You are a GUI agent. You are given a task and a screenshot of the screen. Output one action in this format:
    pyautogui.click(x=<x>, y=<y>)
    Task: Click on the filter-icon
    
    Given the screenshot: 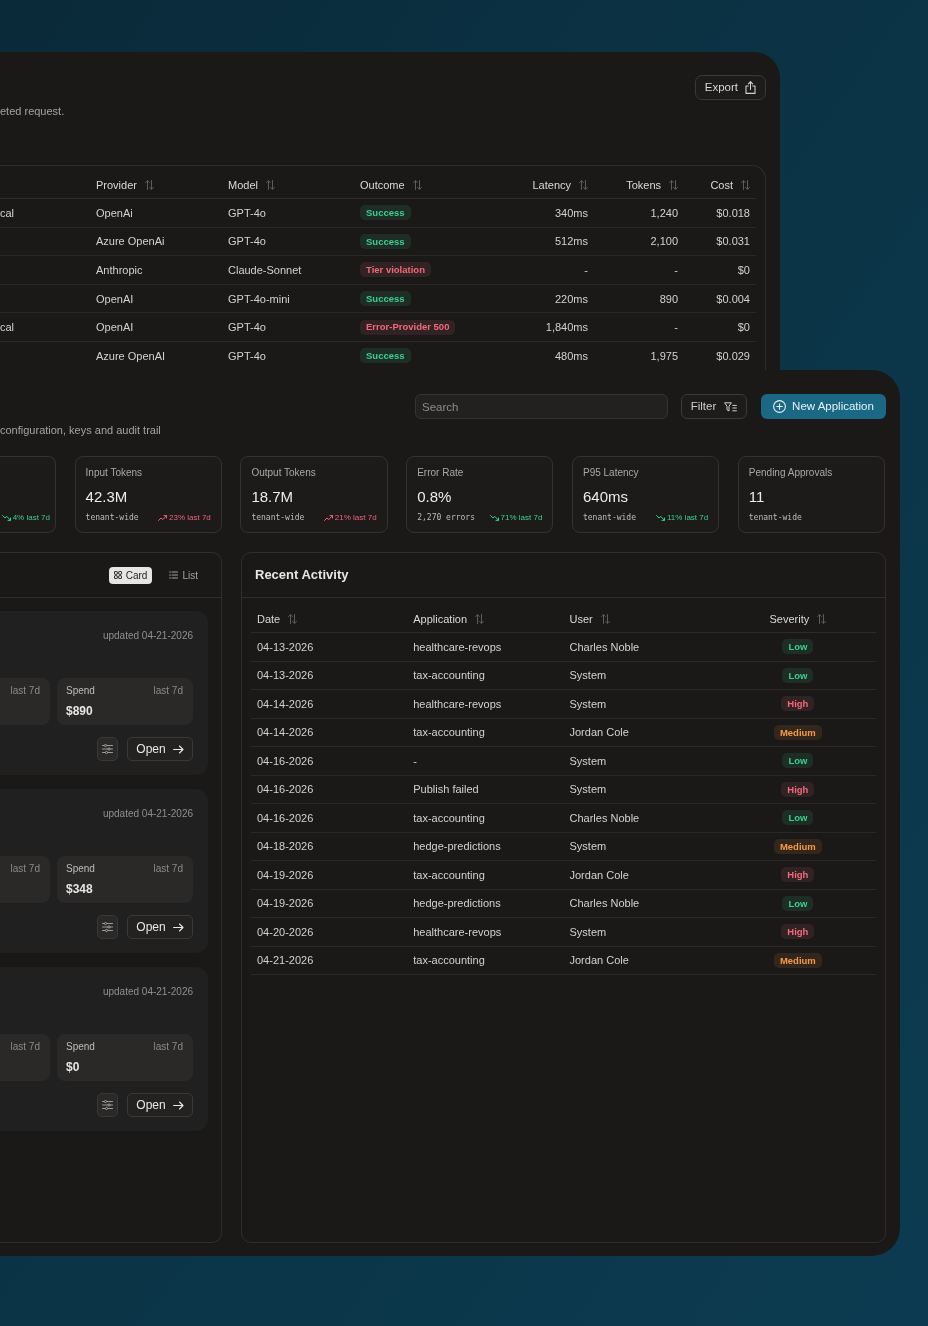 What is the action you would take?
    pyautogui.click(x=731, y=406)
    